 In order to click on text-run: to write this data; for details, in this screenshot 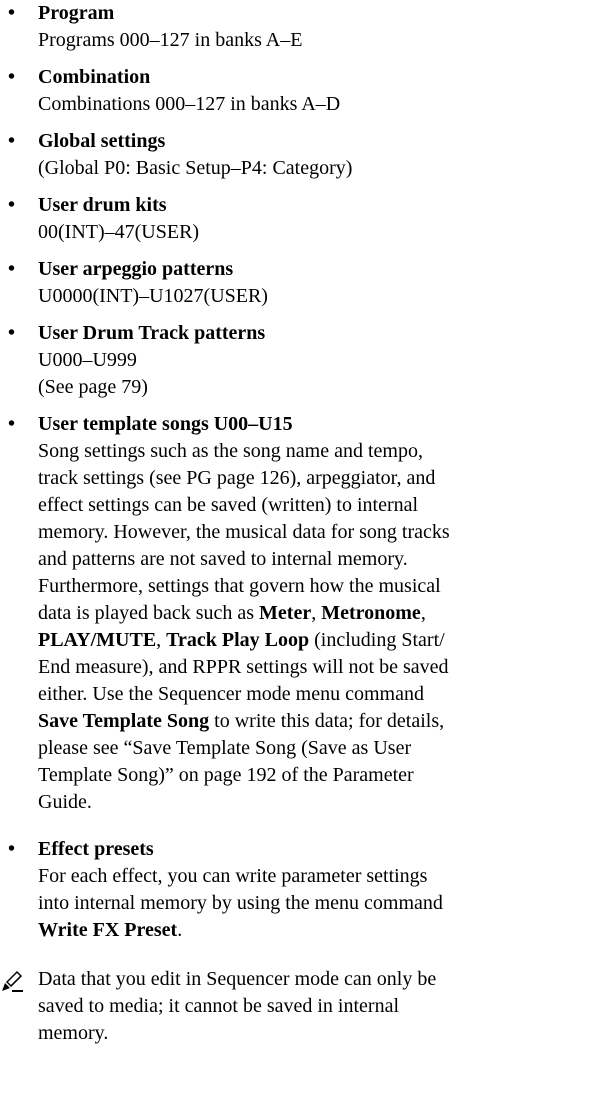, I will do `click(327, 721)`.